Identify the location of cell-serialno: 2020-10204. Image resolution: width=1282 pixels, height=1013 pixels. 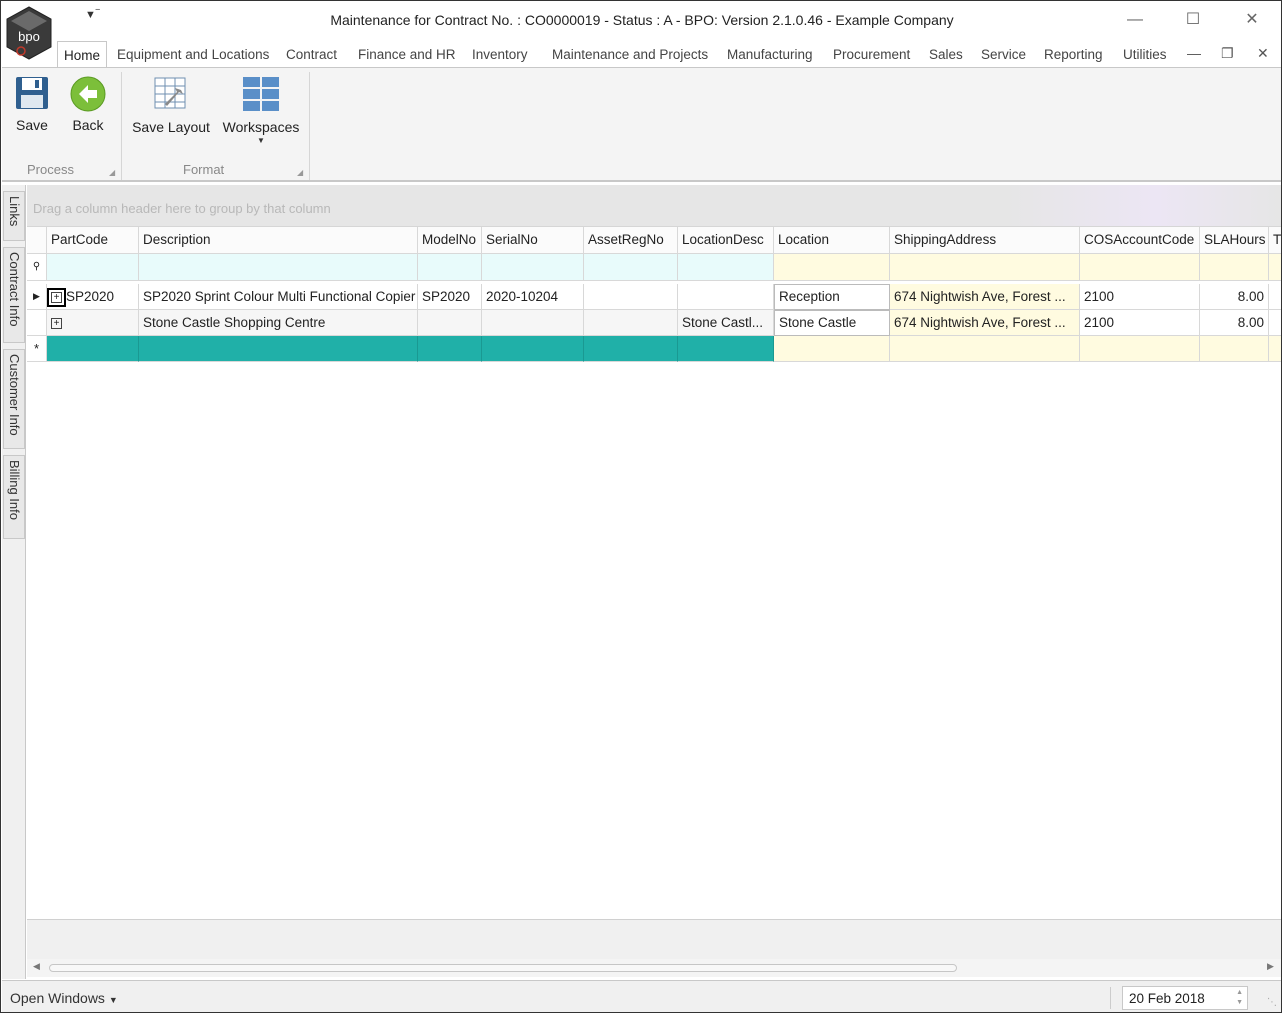
(533, 297).